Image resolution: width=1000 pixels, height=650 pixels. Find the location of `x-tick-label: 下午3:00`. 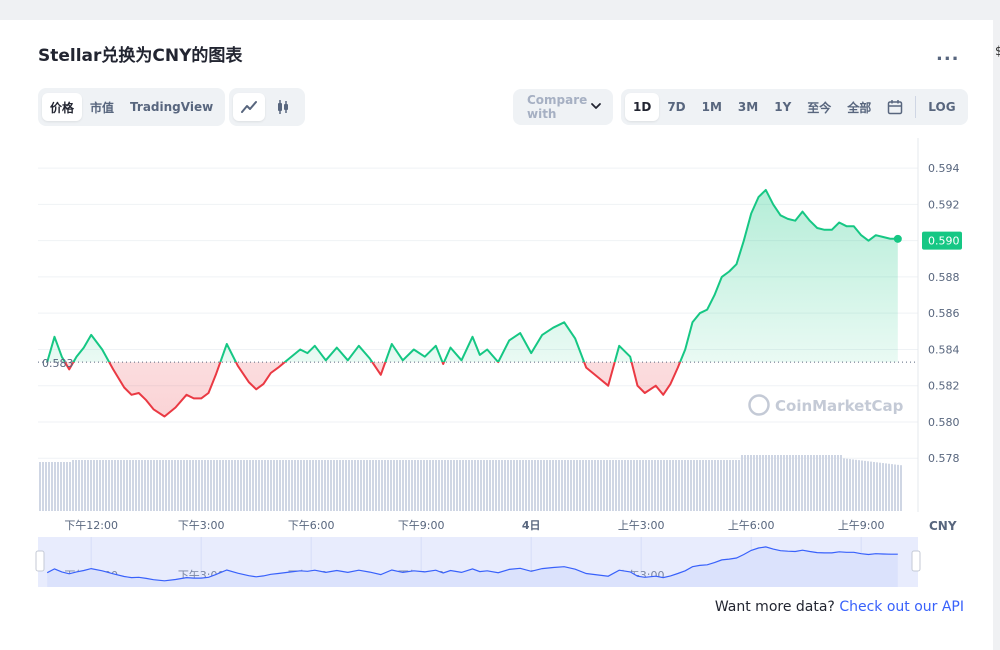

x-tick-label: 下午3:00 is located at coordinates (201, 525).